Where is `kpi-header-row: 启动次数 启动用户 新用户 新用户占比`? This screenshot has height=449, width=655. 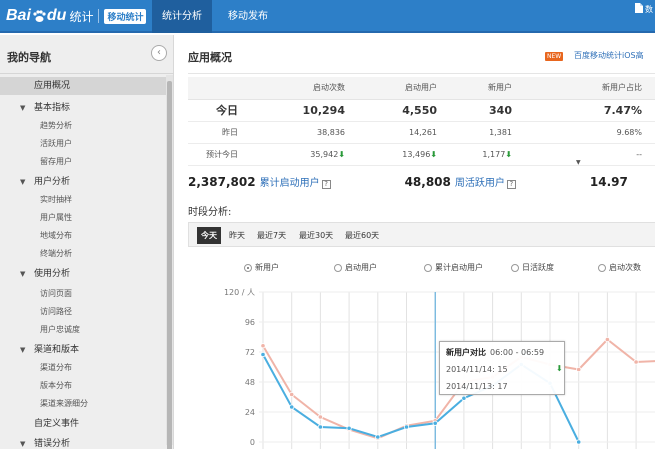 kpi-header-row: 启动次数 启动用户 新用户 新用户占比 is located at coordinates (421, 88).